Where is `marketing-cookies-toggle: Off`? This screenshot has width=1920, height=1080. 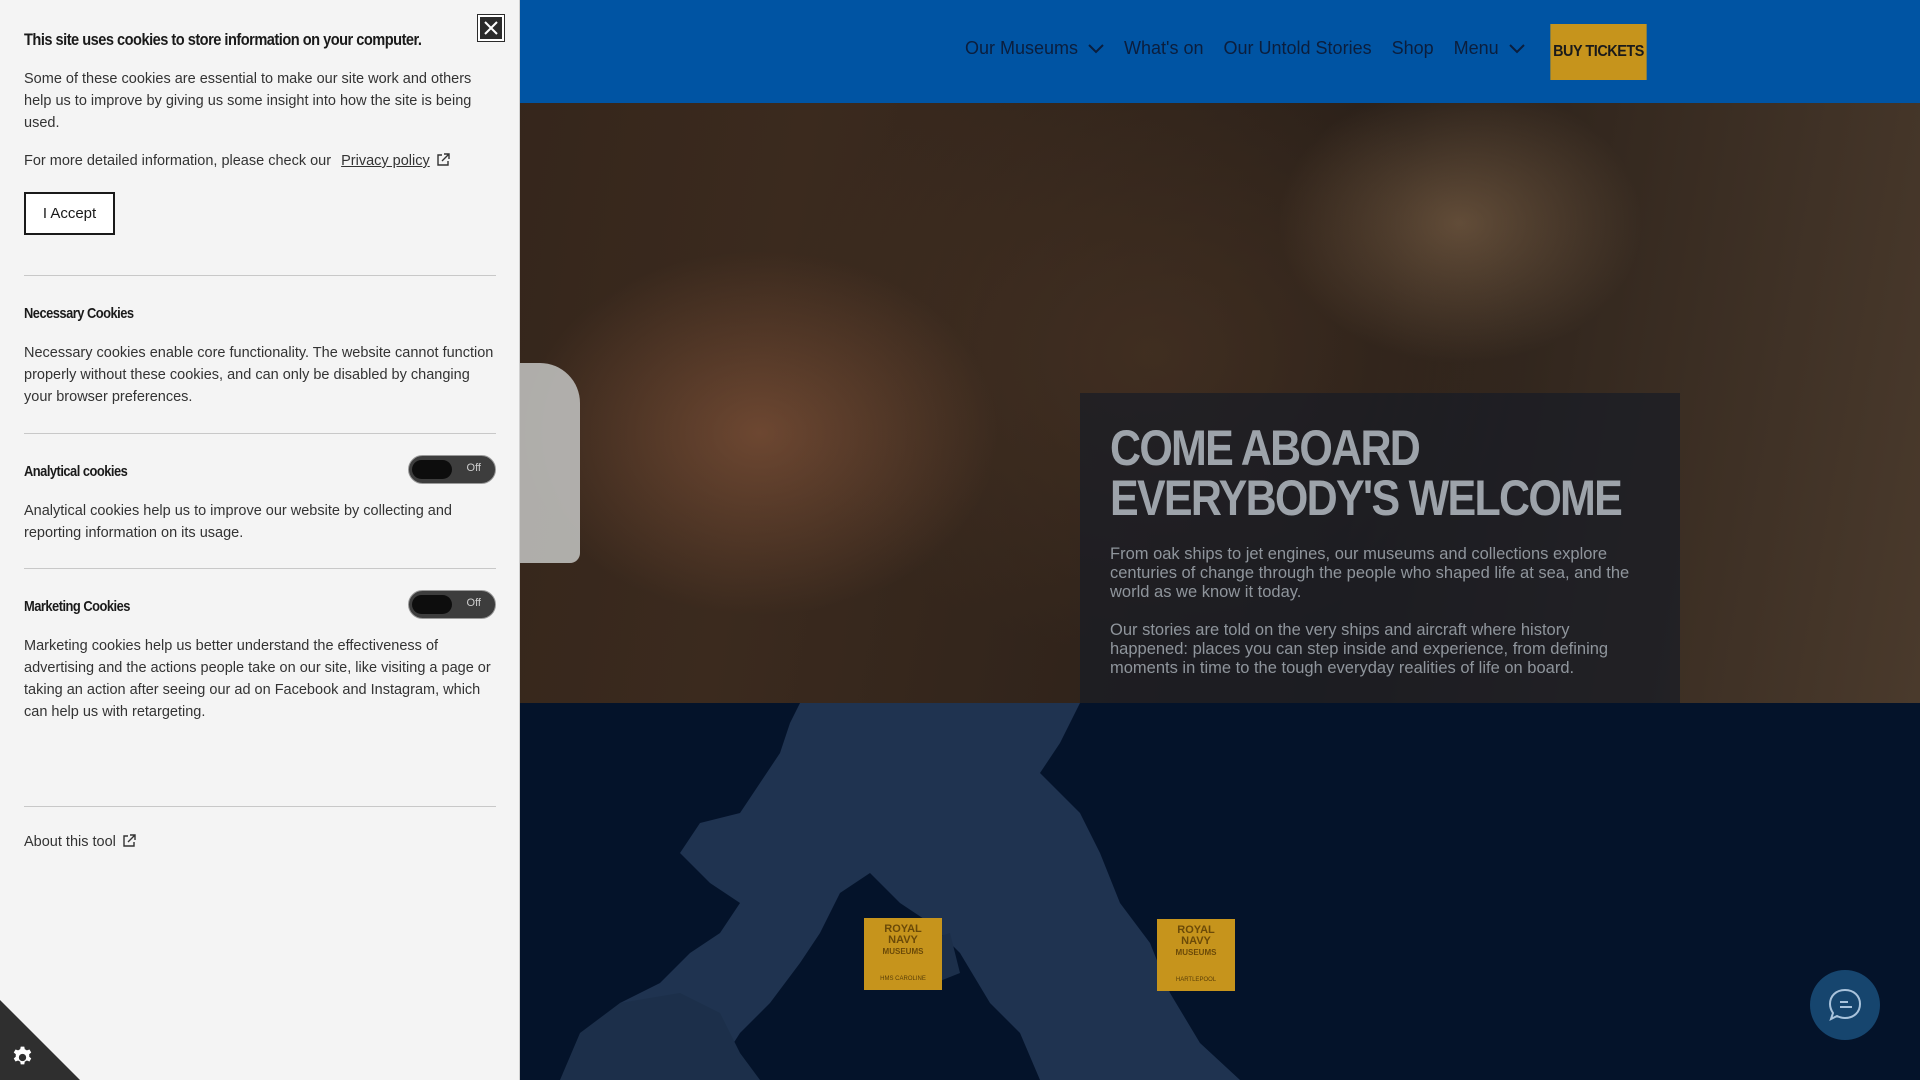 marketing-cookies-toggle: Off is located at coordinates (452, 604).